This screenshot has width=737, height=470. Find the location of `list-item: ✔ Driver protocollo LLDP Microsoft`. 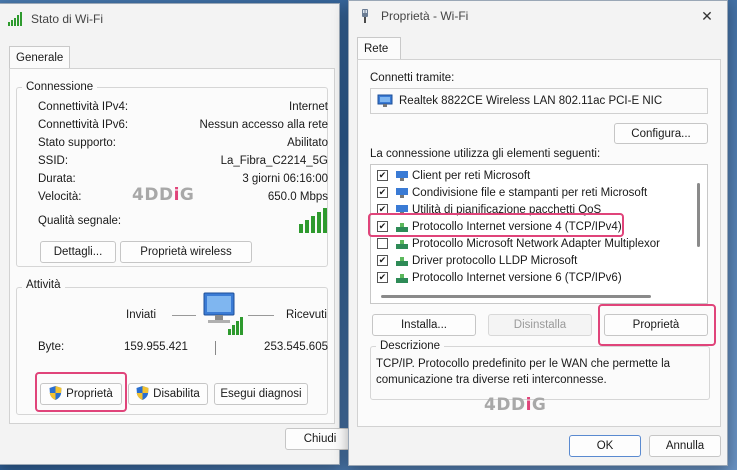

list-item: ✔ Driver protocollo LLDP Microsoft is located at coordinates (477, 260).